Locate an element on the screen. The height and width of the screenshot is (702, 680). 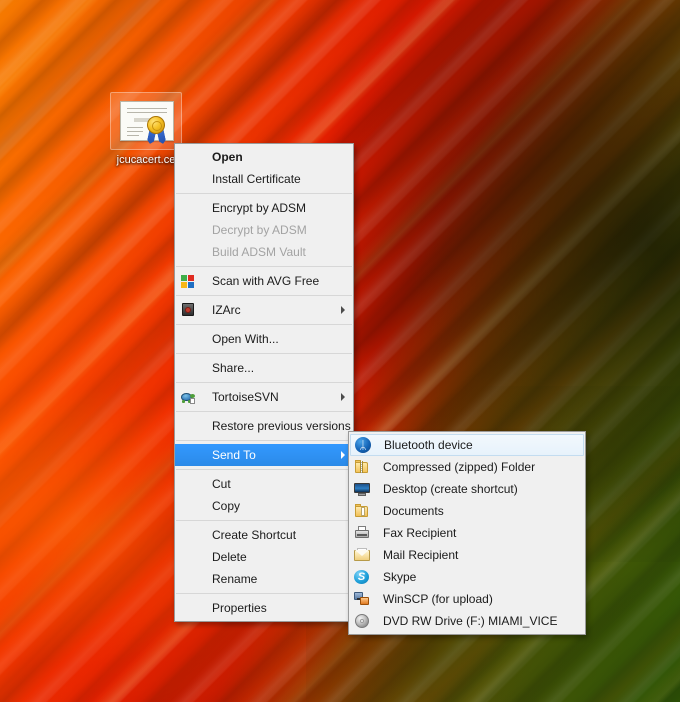
skype-icon: S is located at coordinates (362, 577).